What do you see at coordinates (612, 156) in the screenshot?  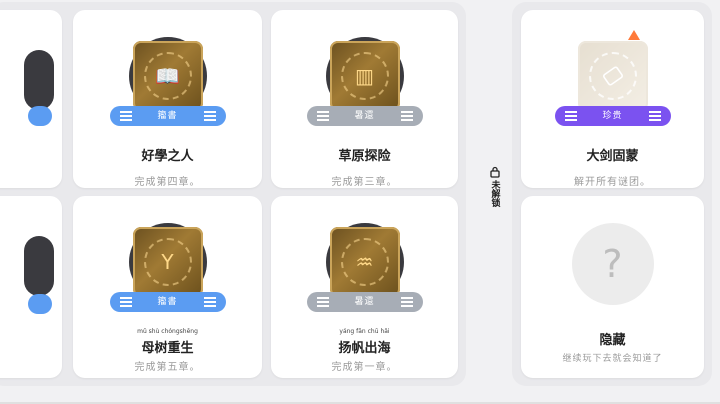 I see `achievement-title: 大剑固蒙` at bounding box center [612, 156].